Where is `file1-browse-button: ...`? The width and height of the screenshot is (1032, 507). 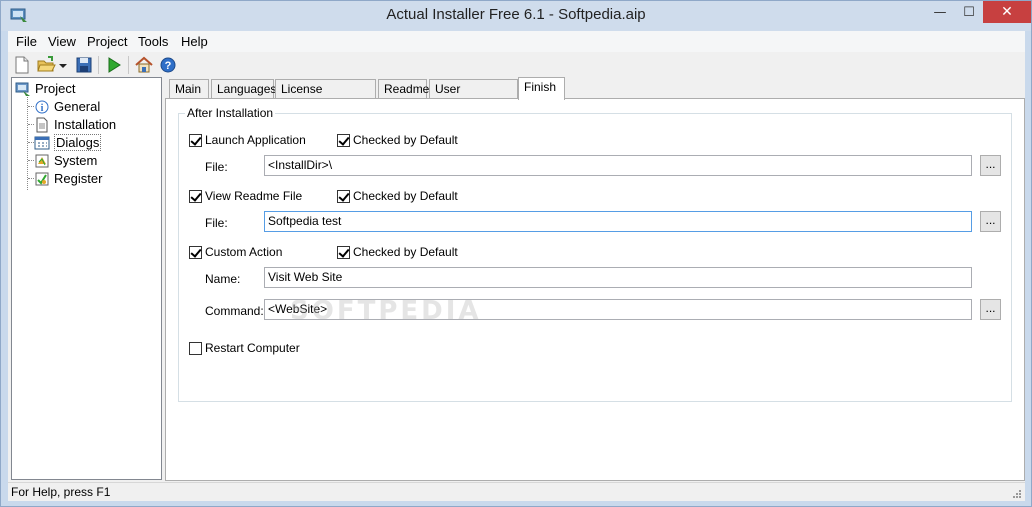 file1-browse-button: ... is located at coordinates (990, 165).